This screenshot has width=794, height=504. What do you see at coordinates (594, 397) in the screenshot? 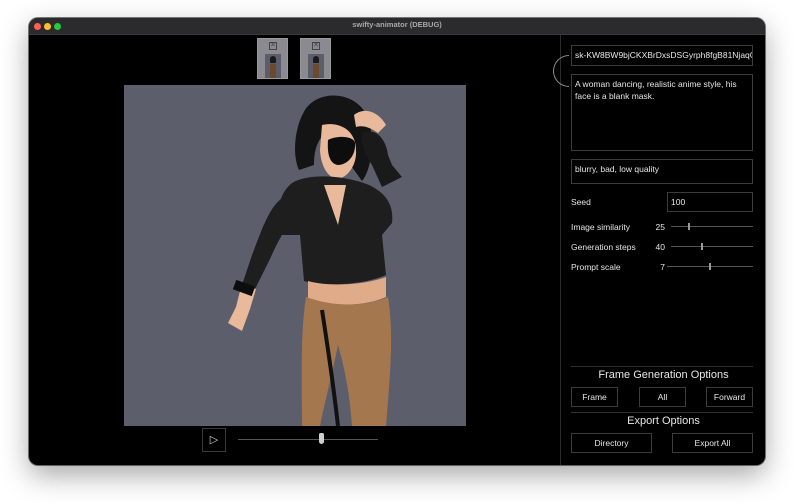
I see `frame-button: Frame` at bounding box center [594, 397].